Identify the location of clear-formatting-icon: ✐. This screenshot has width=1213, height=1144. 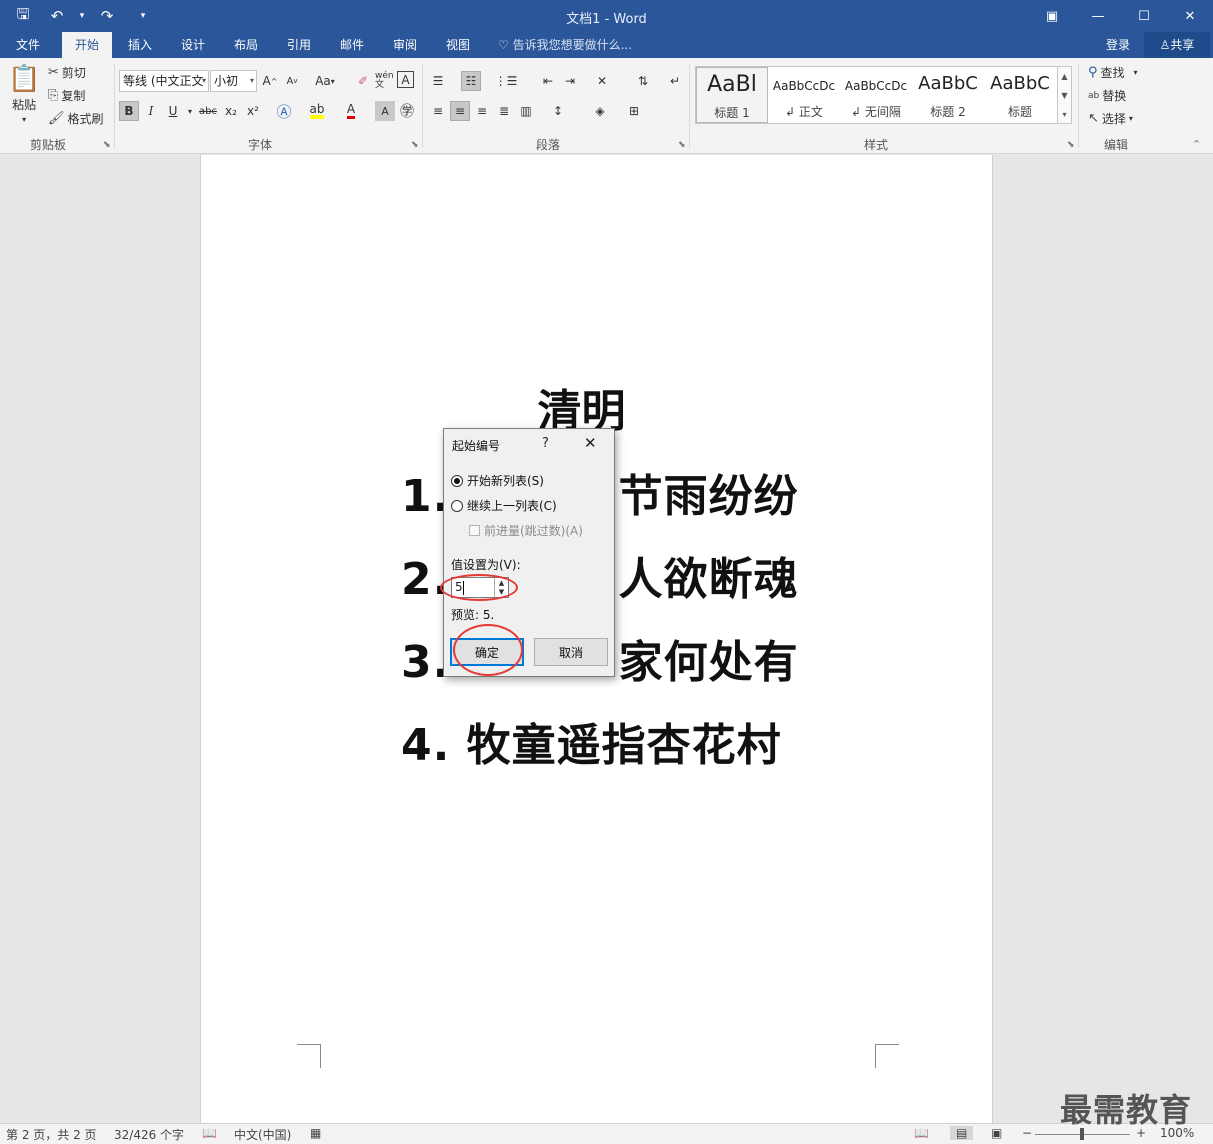
(363, 81).